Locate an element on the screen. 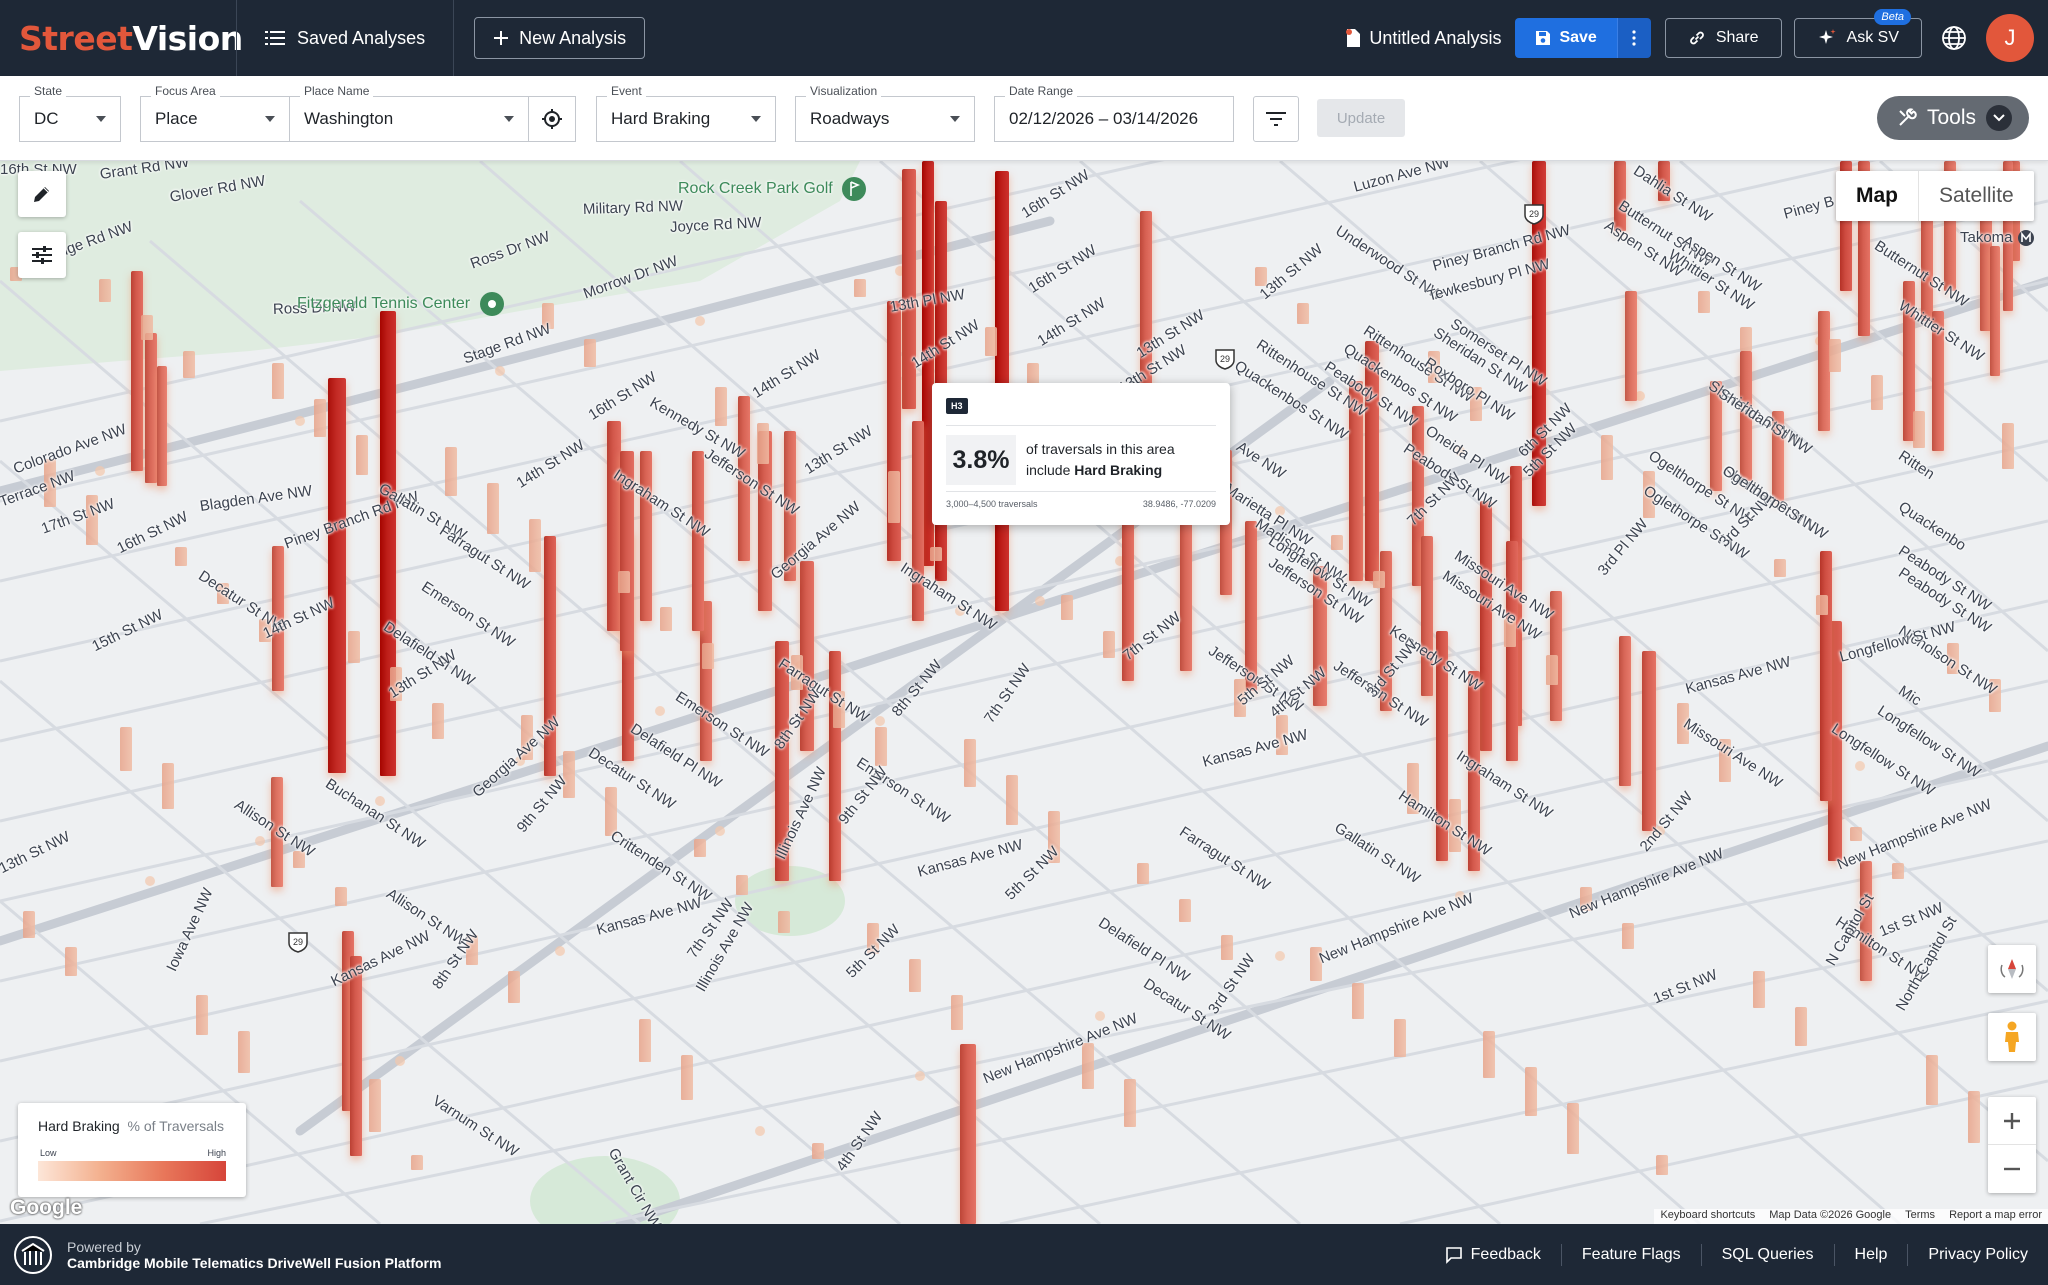 Image resolution: width=2048 pixels, height=1285 pixels. saved-analyses-button: Saved Analyses is located at coordinates (345, 38).